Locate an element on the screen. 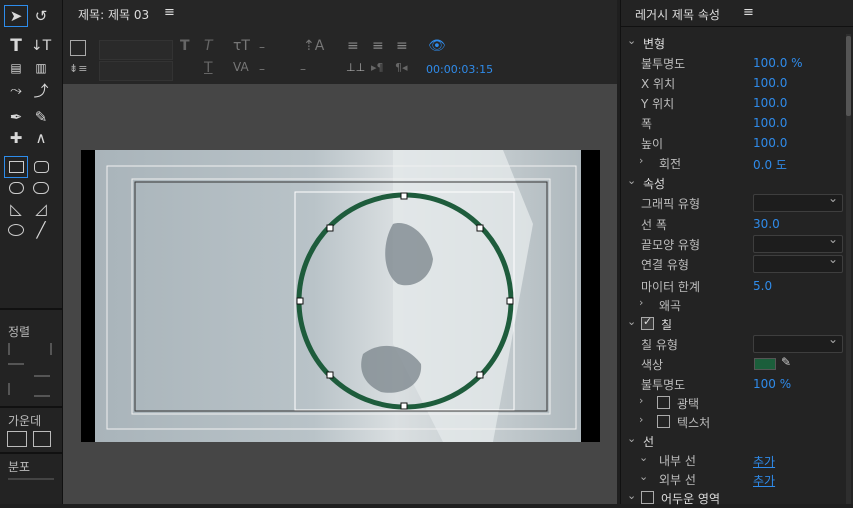  line-tool-icon: ╱ is located at coordinates (41, 230).